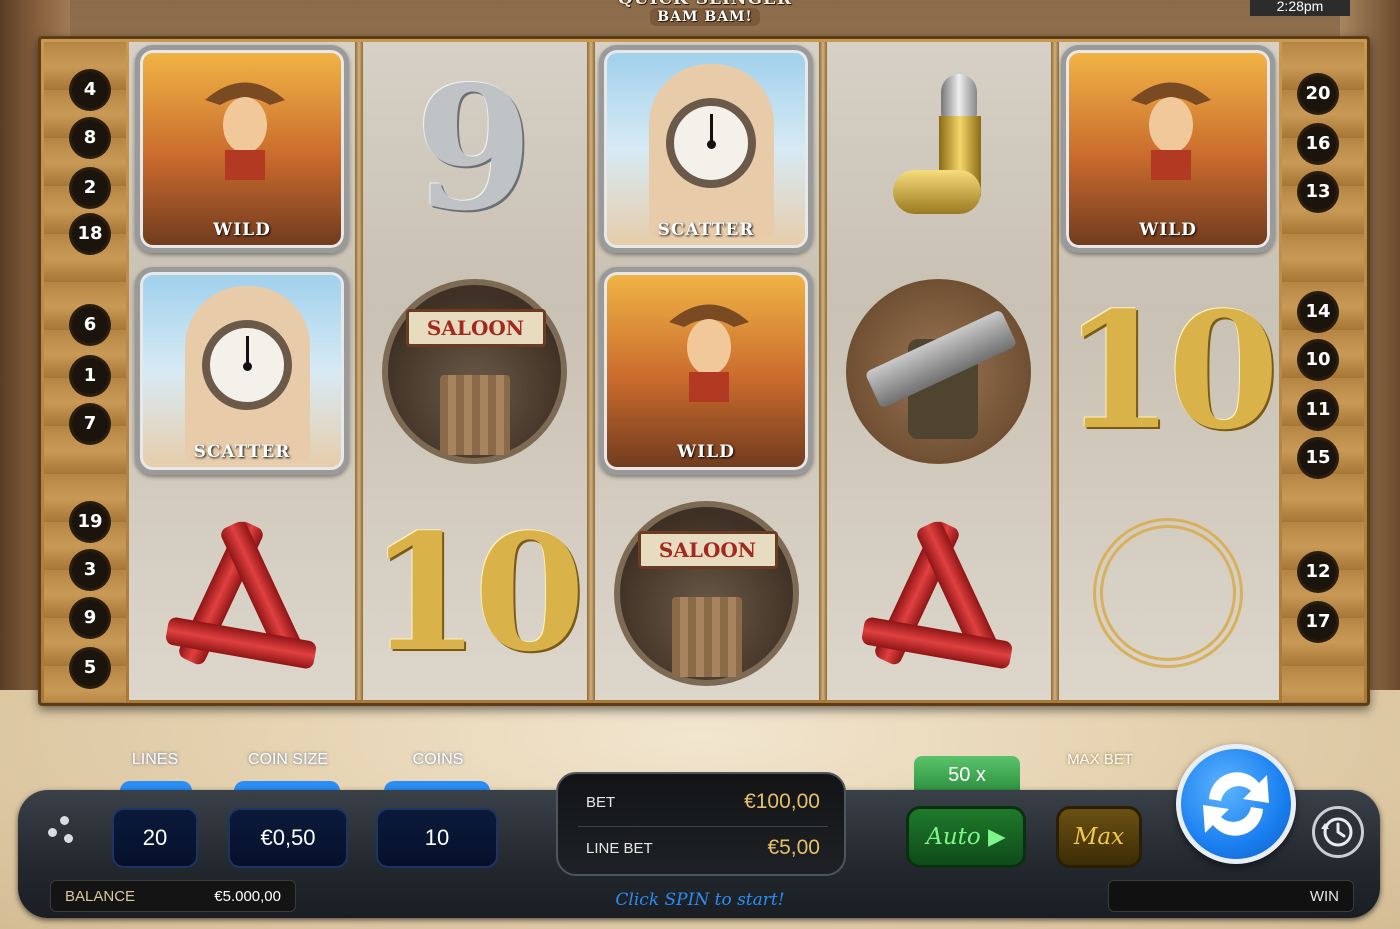 The width and height of the screenshot is (1400, 929). I want to click on lasso-icon, so click(1168, 593).